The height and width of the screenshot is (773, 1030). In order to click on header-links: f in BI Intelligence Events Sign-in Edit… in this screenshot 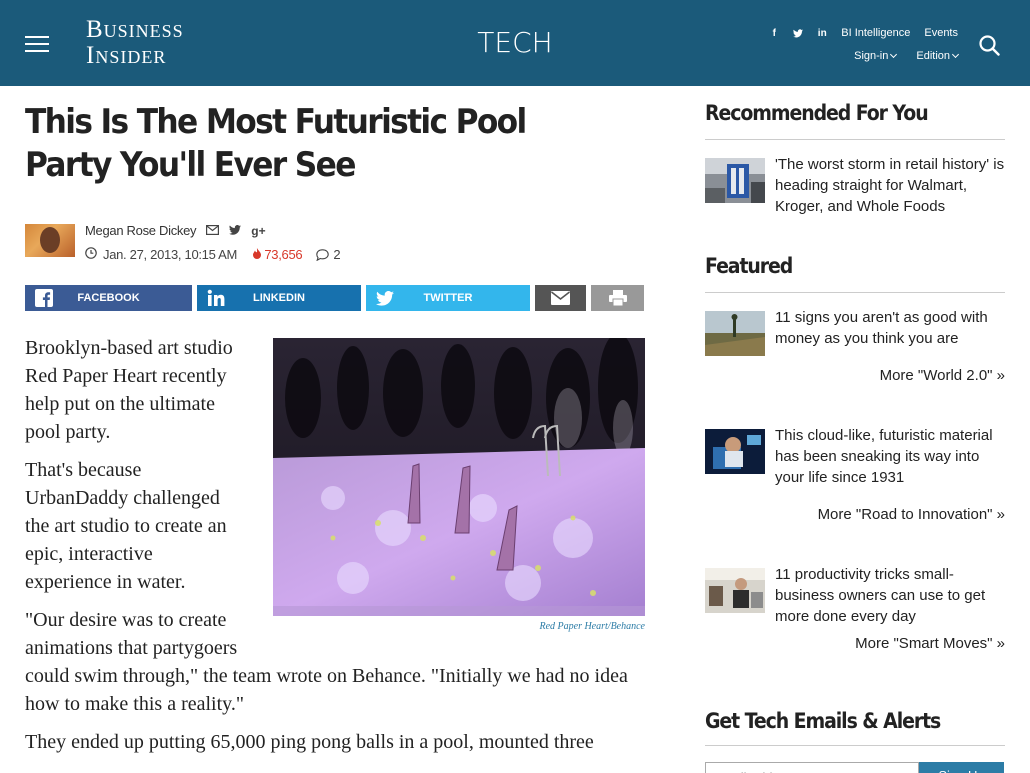, I will do `click(864, 44)`.